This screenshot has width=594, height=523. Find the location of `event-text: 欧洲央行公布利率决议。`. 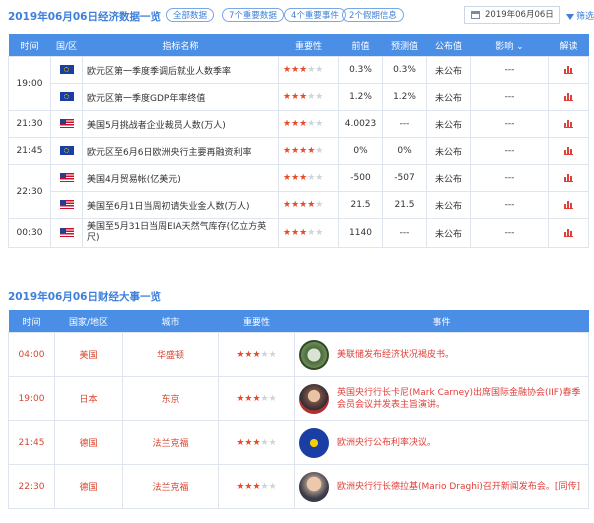

event-text: 欧洲央行公布利率决议。 is located at coordinates (387, 442).